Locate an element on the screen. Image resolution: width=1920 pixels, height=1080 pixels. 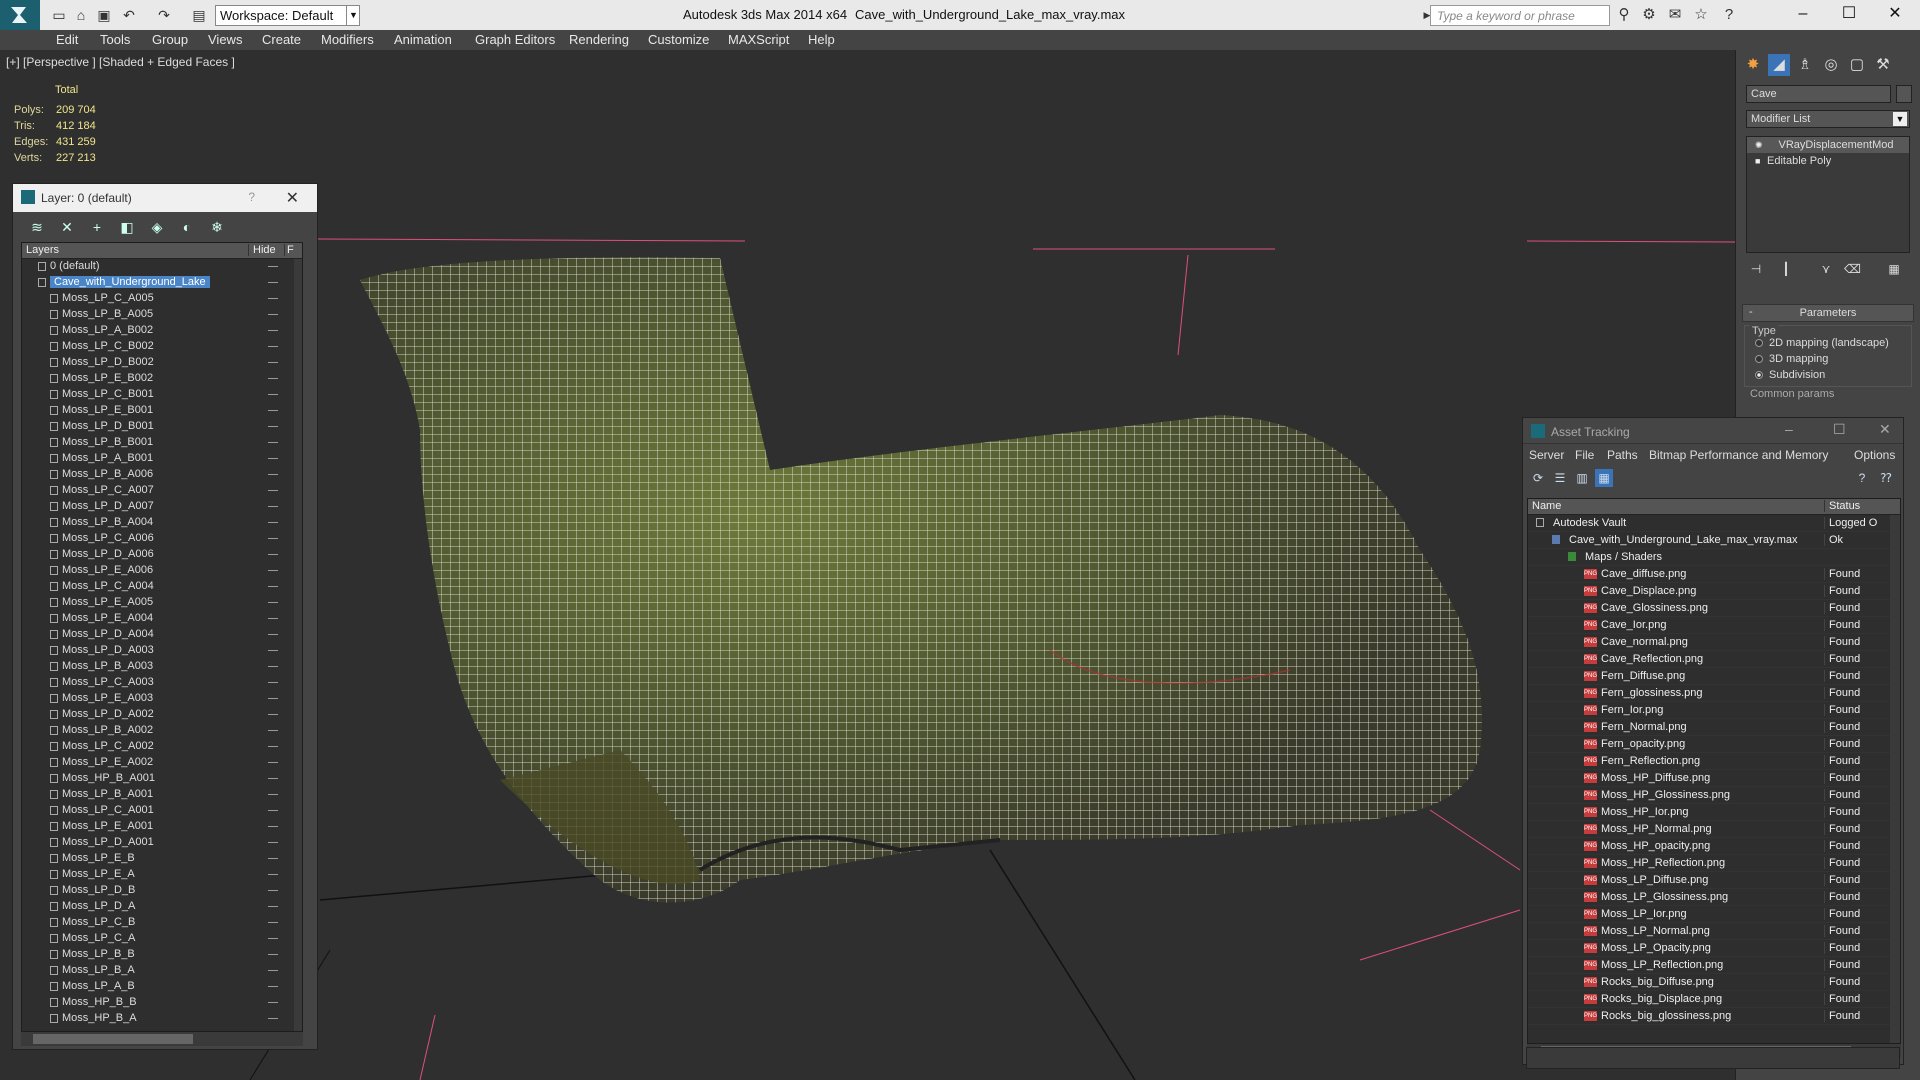
asset-path-field is located at coordinates (1713, 1058).